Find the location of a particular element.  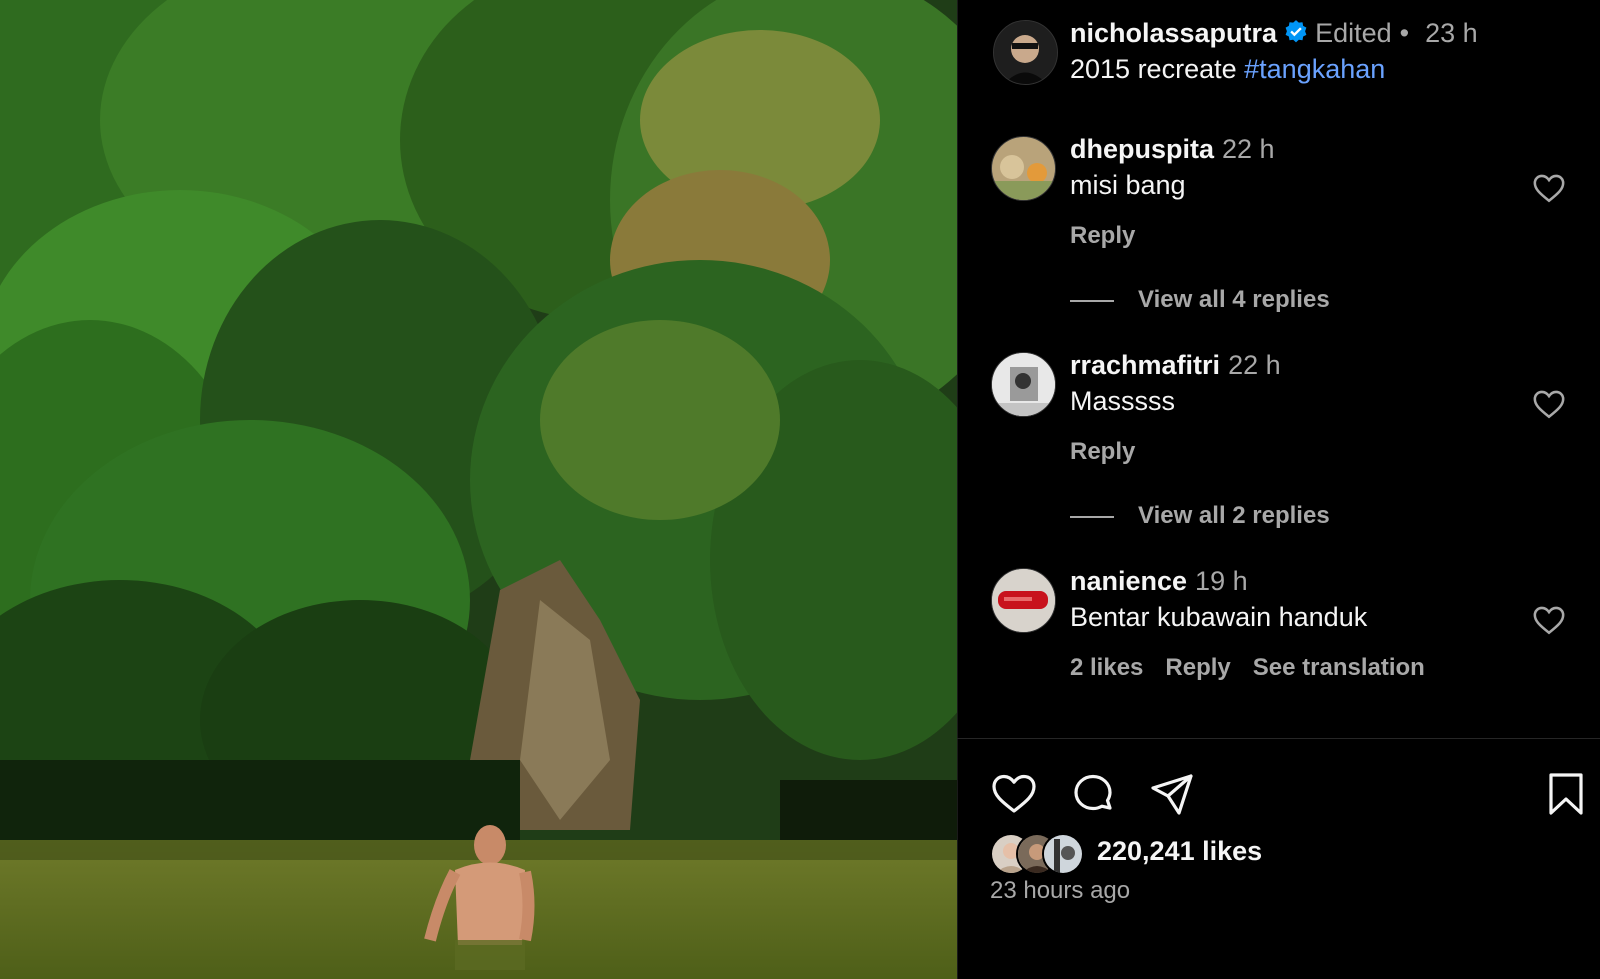

comment-header: rrachmafitri 22 h is located at coordinates (1175, 365).